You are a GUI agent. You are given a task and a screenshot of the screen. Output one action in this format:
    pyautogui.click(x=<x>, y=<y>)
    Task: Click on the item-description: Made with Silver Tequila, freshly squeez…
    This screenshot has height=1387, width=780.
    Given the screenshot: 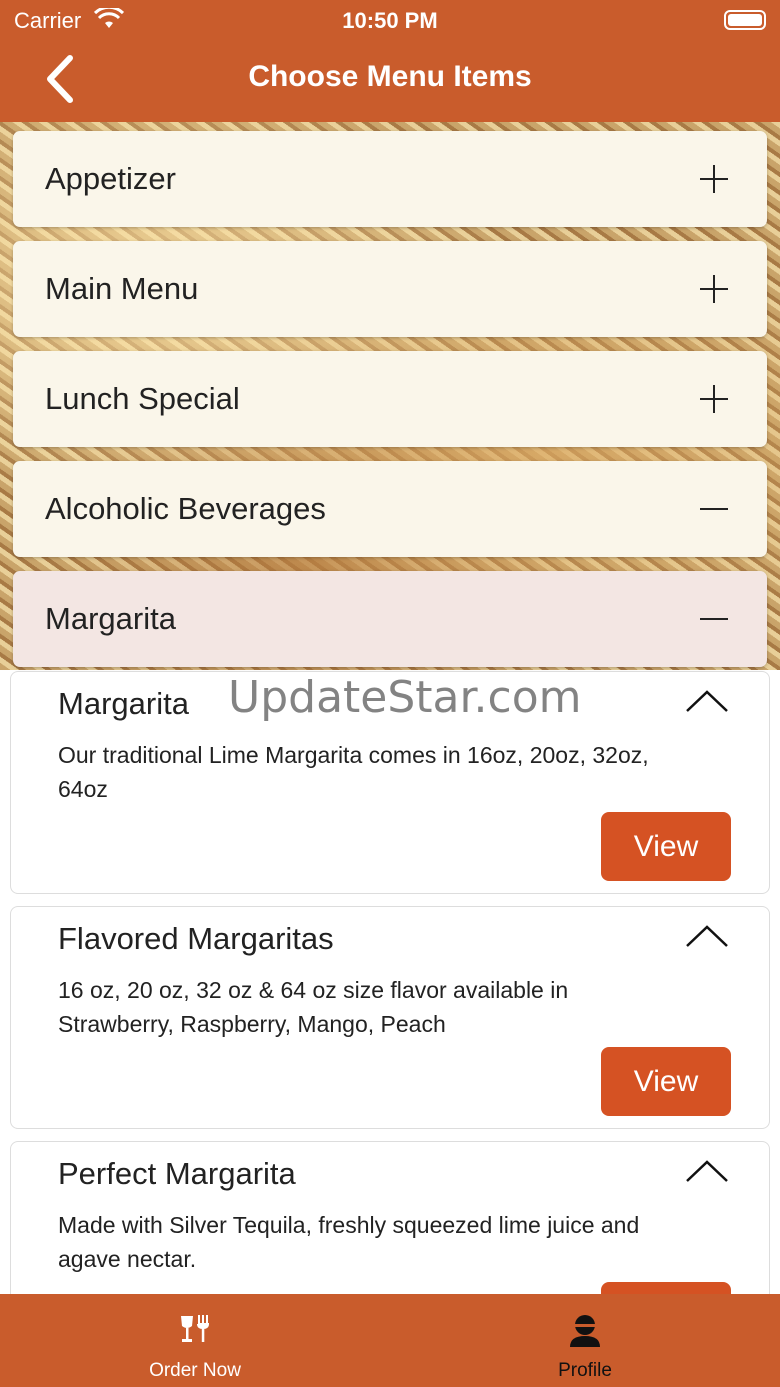 What is the action you would take?
    pyautogui.click(x=349, y=1242)
    